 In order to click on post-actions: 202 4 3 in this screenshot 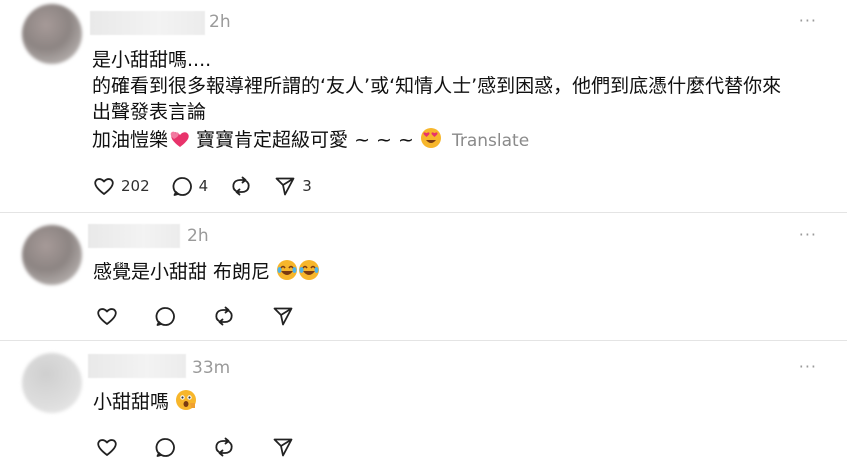, I will do `click(213, 186)`.